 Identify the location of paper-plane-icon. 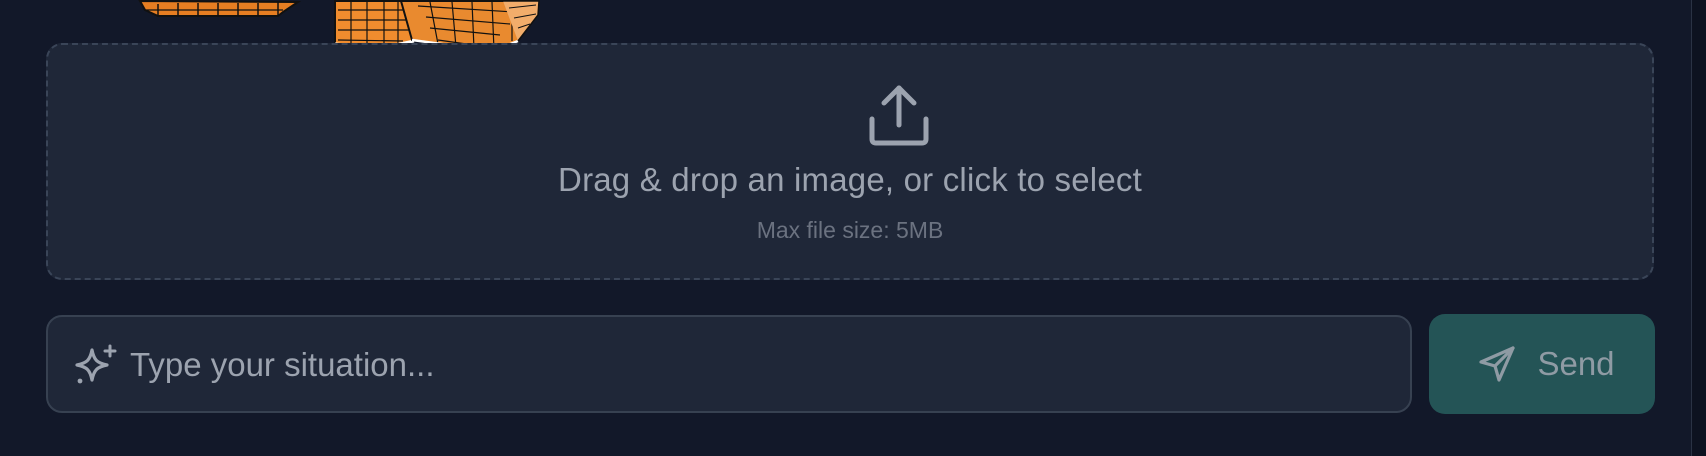
(1497, 364).